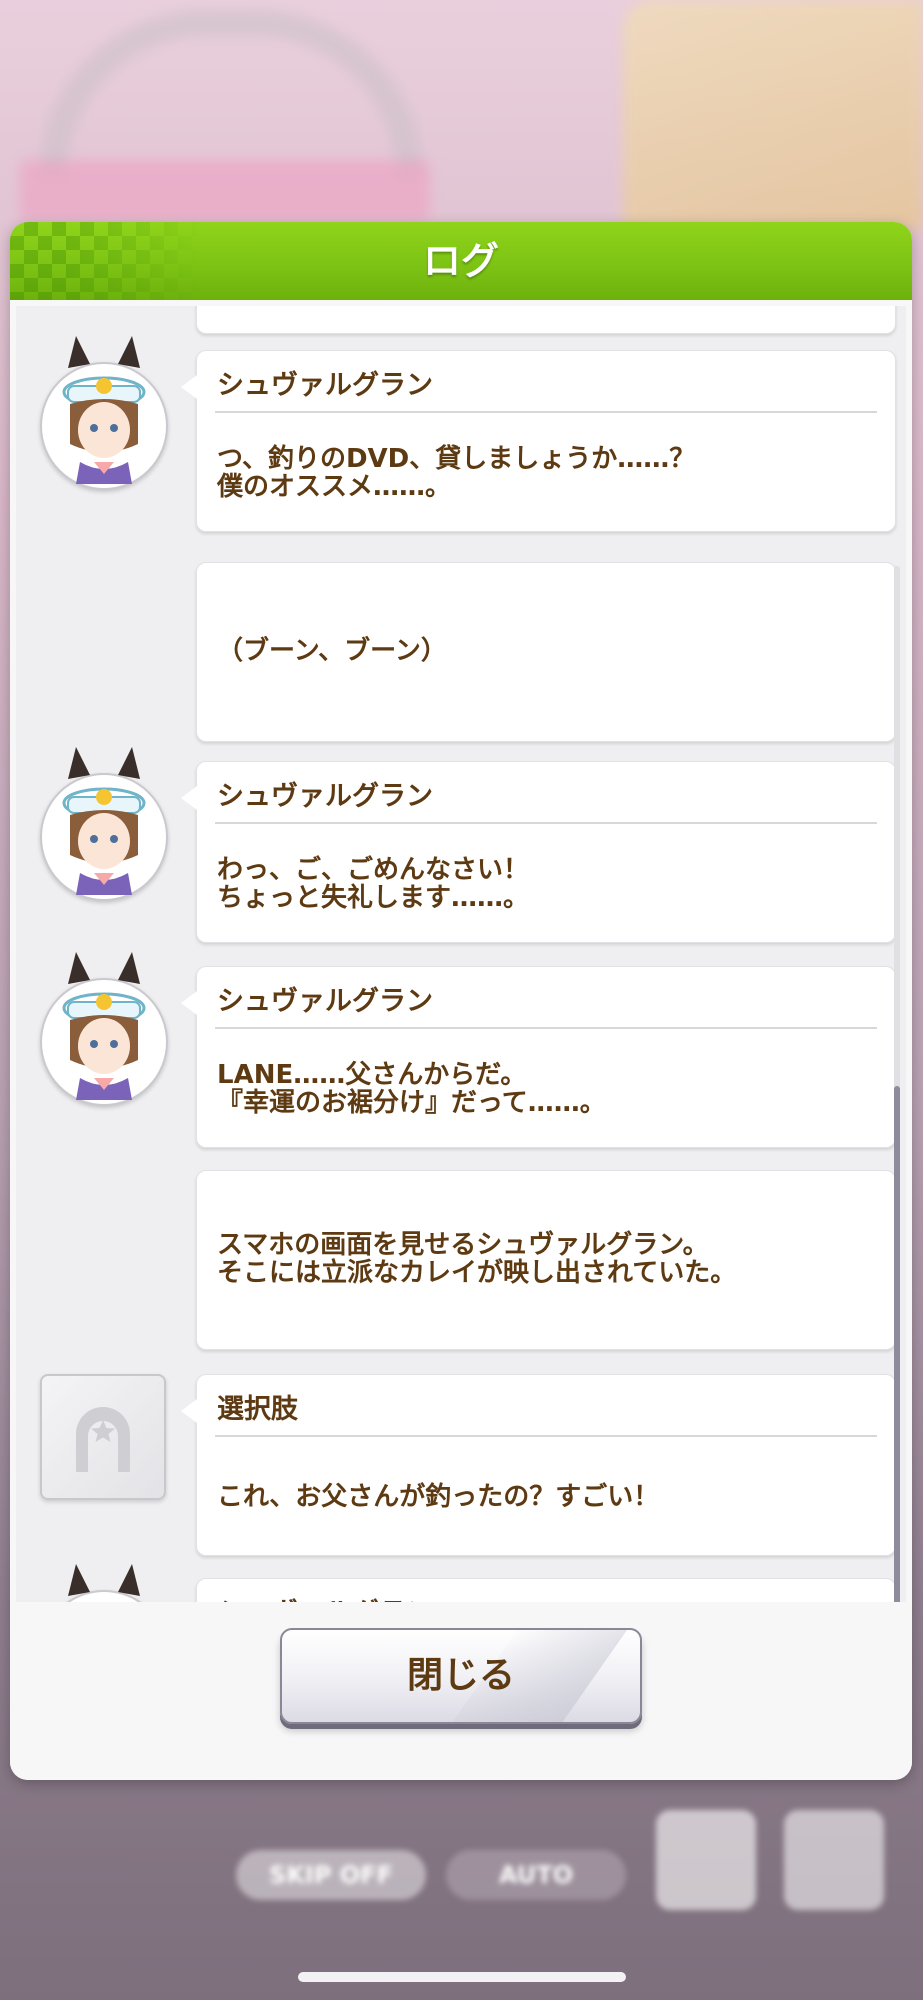 The image size is (923, 2000). What do you see at coordinates (538, 441) in the screenshot?
I see `speech-bubble: シュヴァルグラン つ、釣りのDVD、貸しましょうか……？ 僕のオススメ……。` at bounding box center [538, 441].